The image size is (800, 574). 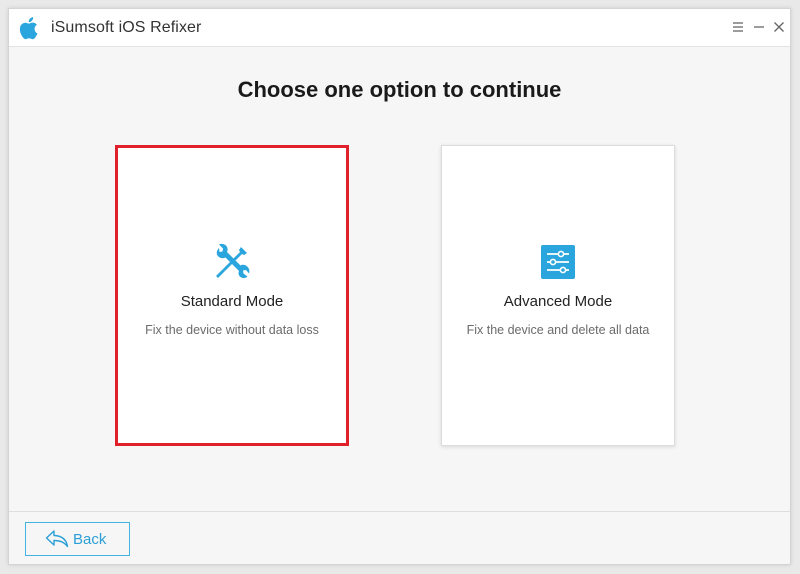 What do you see at coordinates (558, 301) in the screenshot?
I see `advanced-mode-title: Advanced Mode` at bounding box center [558, 301].